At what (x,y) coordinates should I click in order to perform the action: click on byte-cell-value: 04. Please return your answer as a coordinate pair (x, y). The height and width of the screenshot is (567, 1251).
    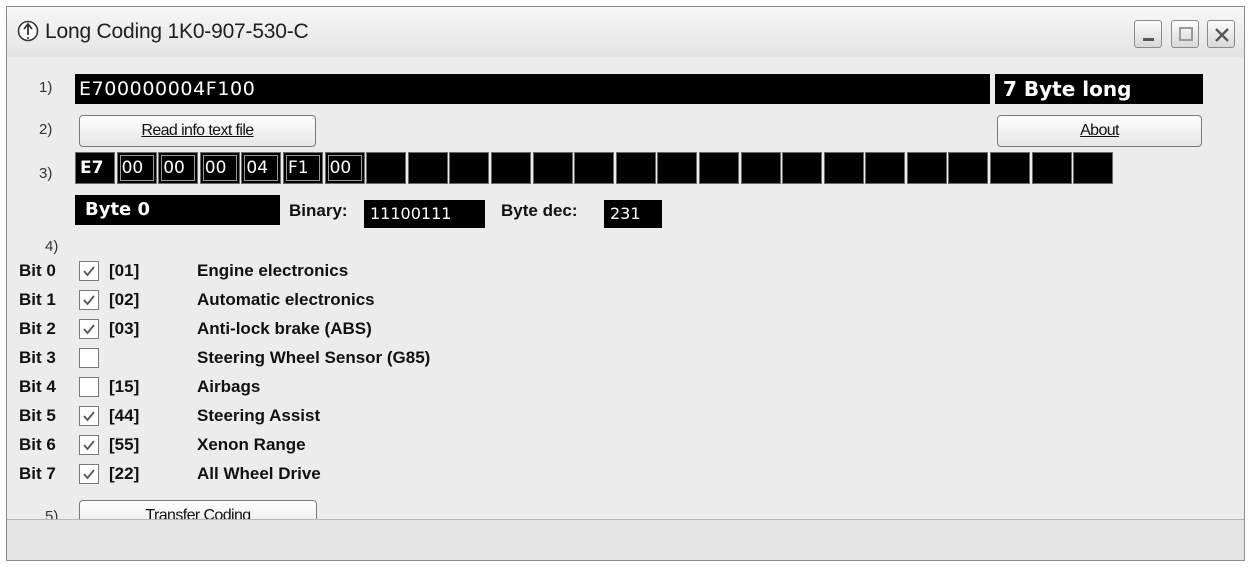
    Looking at the image, I should click on (257, 168).